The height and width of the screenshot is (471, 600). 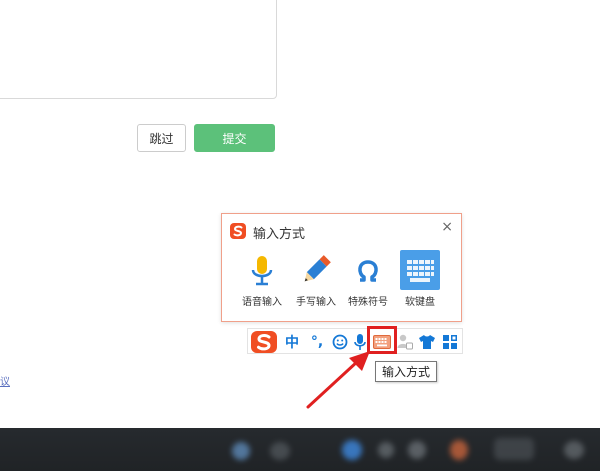 What do you see at coordinates (368, 302) in the screenshot?
I see `tool-label: 特殊符号` at bounding box center [368, 302].